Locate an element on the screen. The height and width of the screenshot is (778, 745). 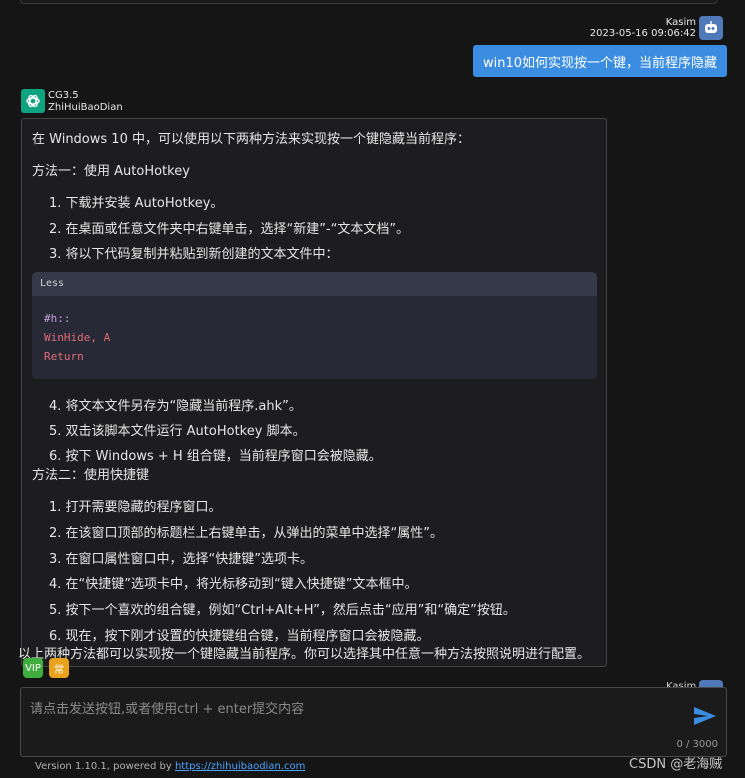
method1-step: 4. 将文本文件另存为“隐藏当前程序.ahk”。 is located at coordinates (175, 406).